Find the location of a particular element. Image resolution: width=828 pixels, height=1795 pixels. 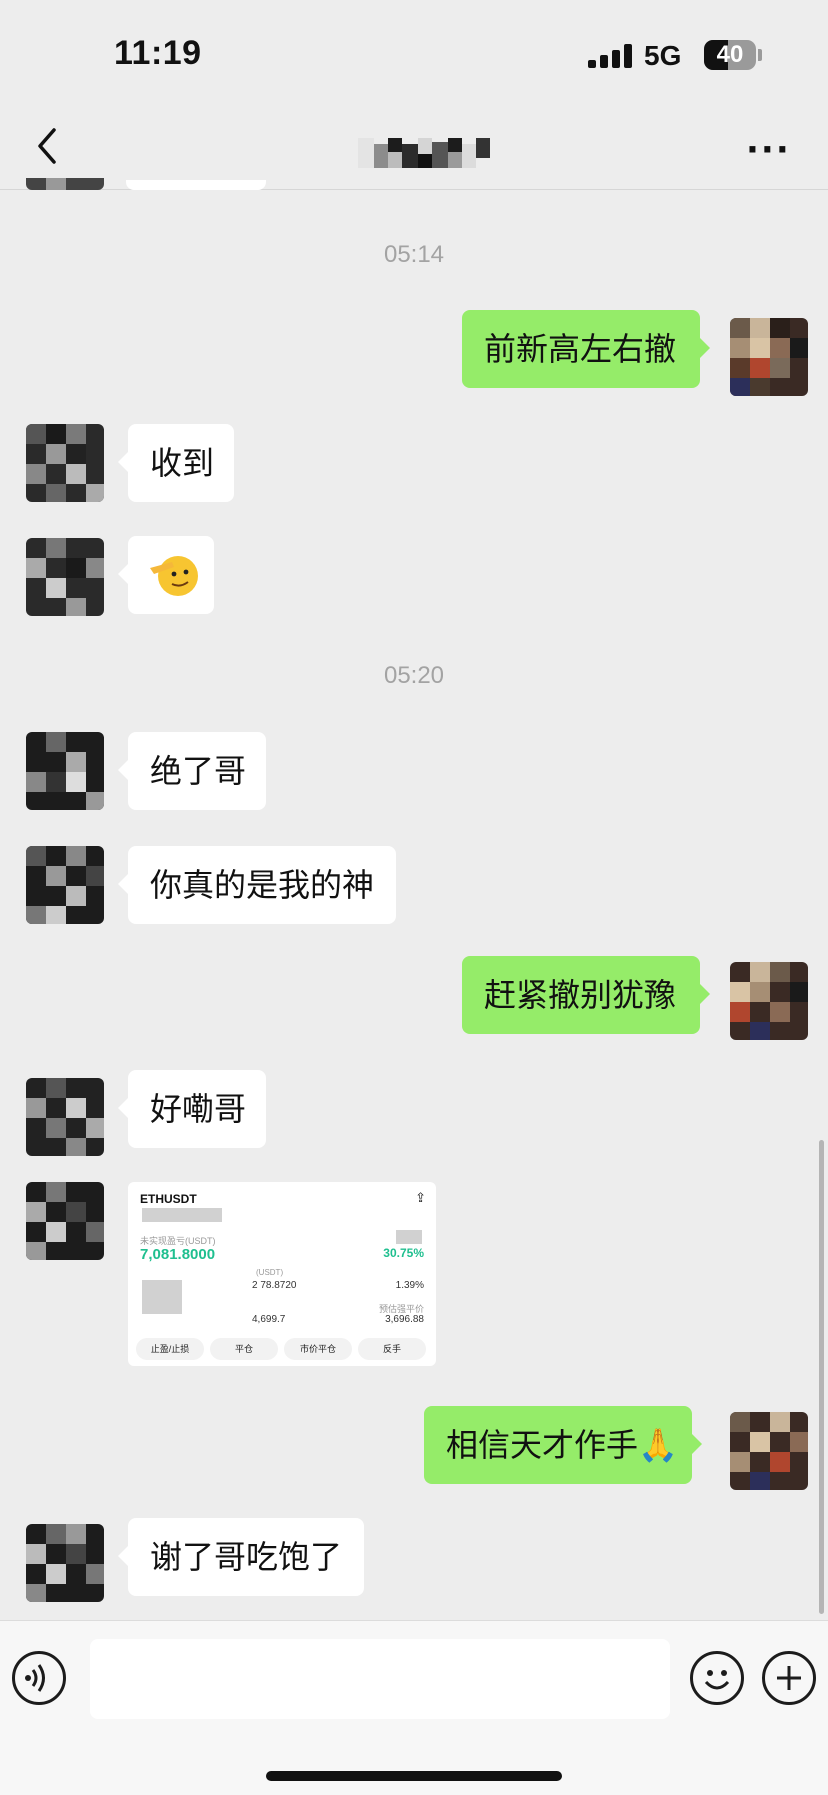

scrollbar is located at coordinates (821, 1377).